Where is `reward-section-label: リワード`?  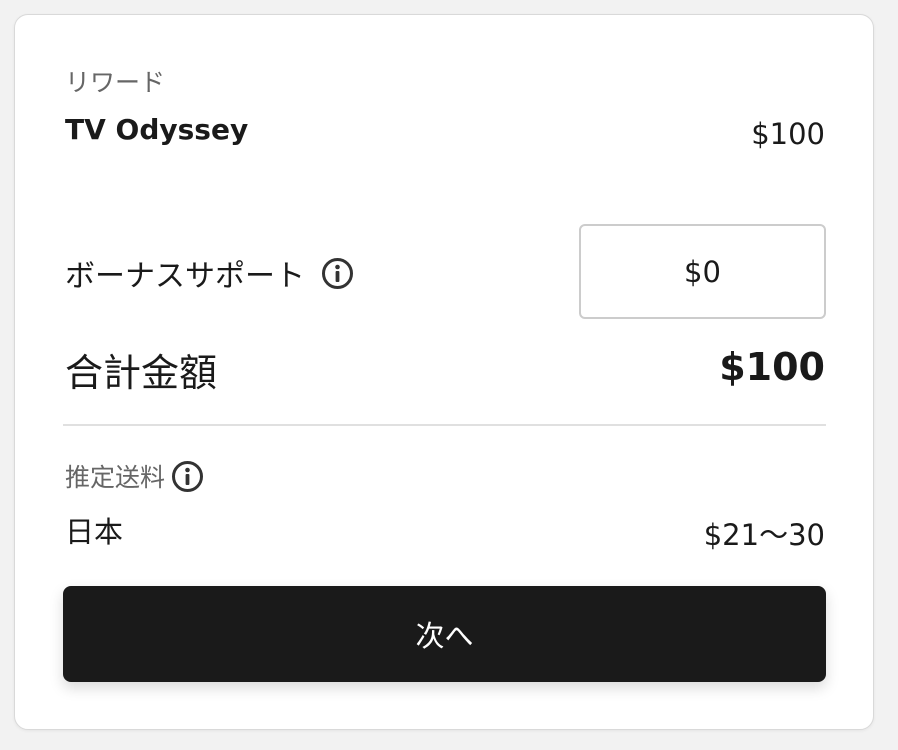 reward-section-label: リワード is located at coordinates (115, 82).